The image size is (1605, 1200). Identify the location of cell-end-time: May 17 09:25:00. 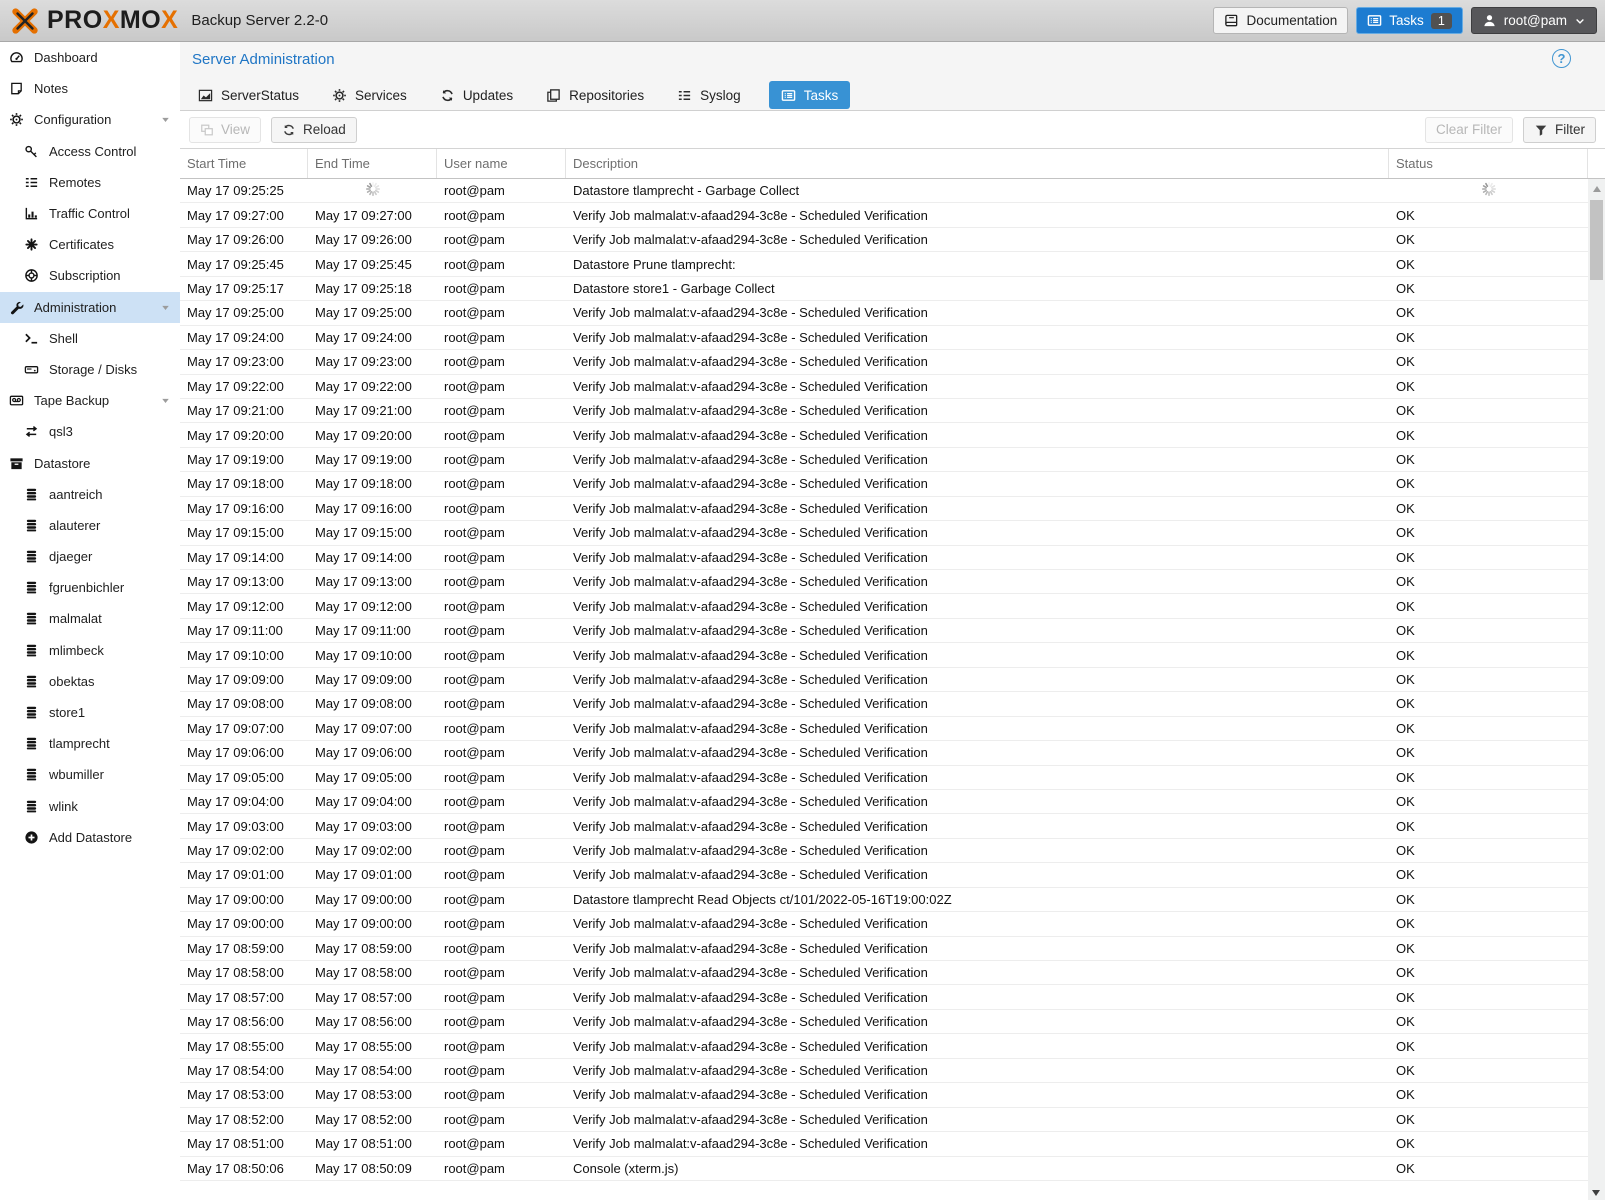
(363, 313).